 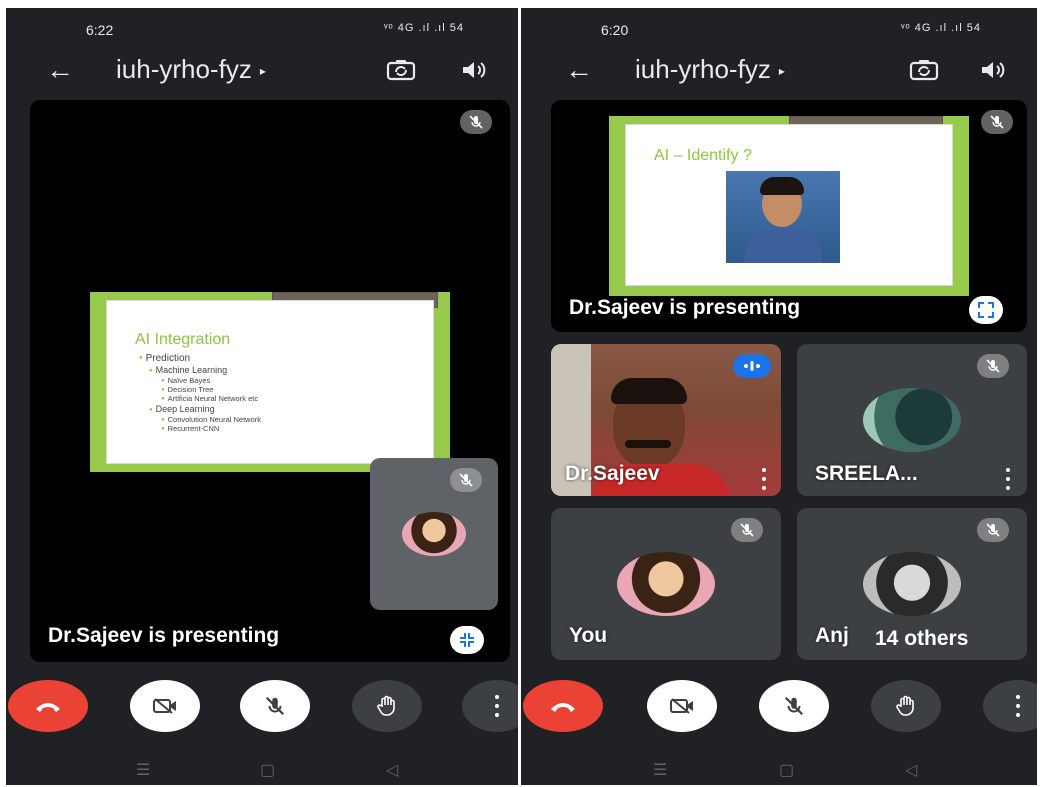 I want to click on status-bar: 6:22 ᵛᵒ 4G .ıl .ıl 54, so click(x=262, y=26).